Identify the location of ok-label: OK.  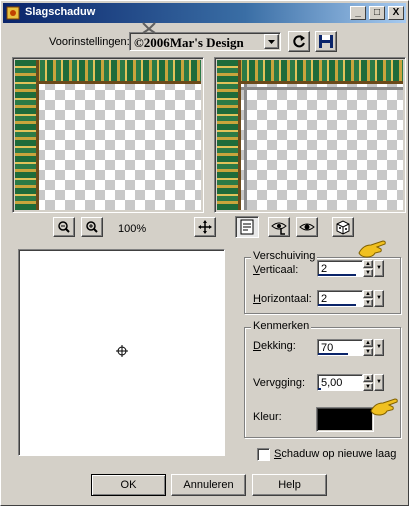
(128, 485).